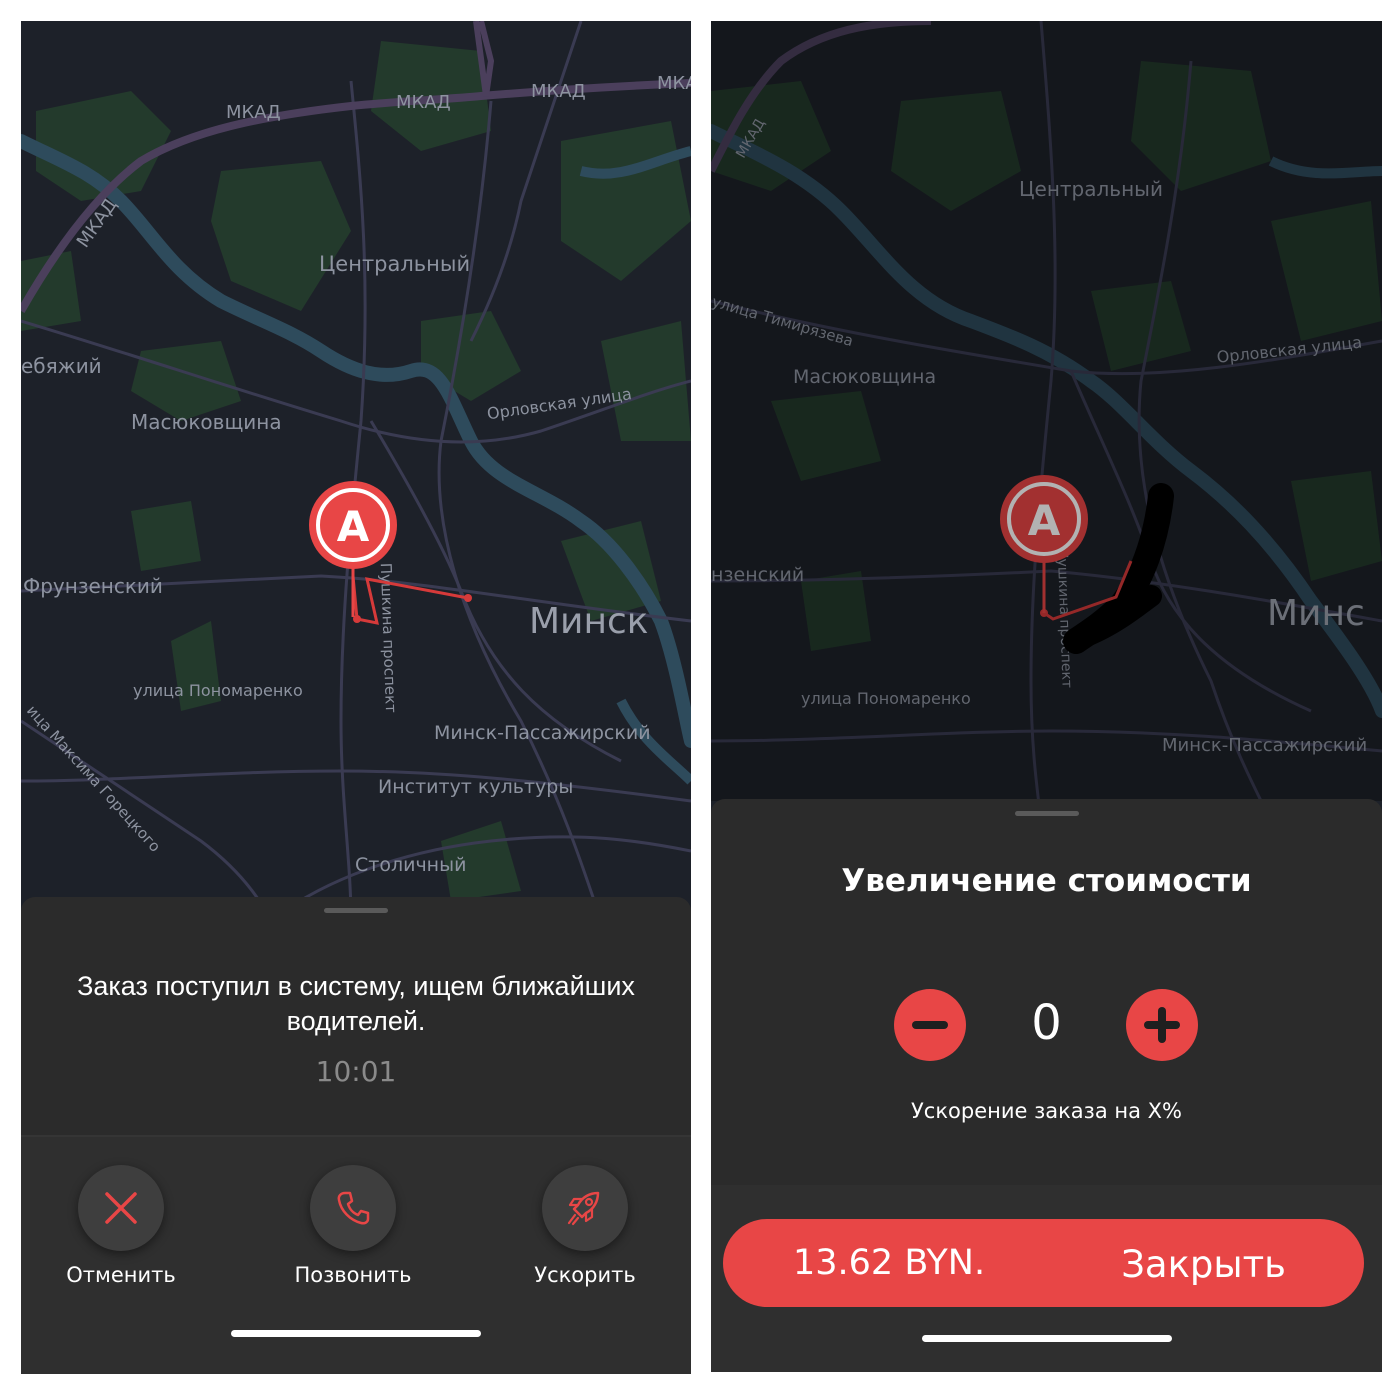  Describe the element at coordinates (589, 621) in the screenshot. I see `map-label-minsk: Минск` at that location.